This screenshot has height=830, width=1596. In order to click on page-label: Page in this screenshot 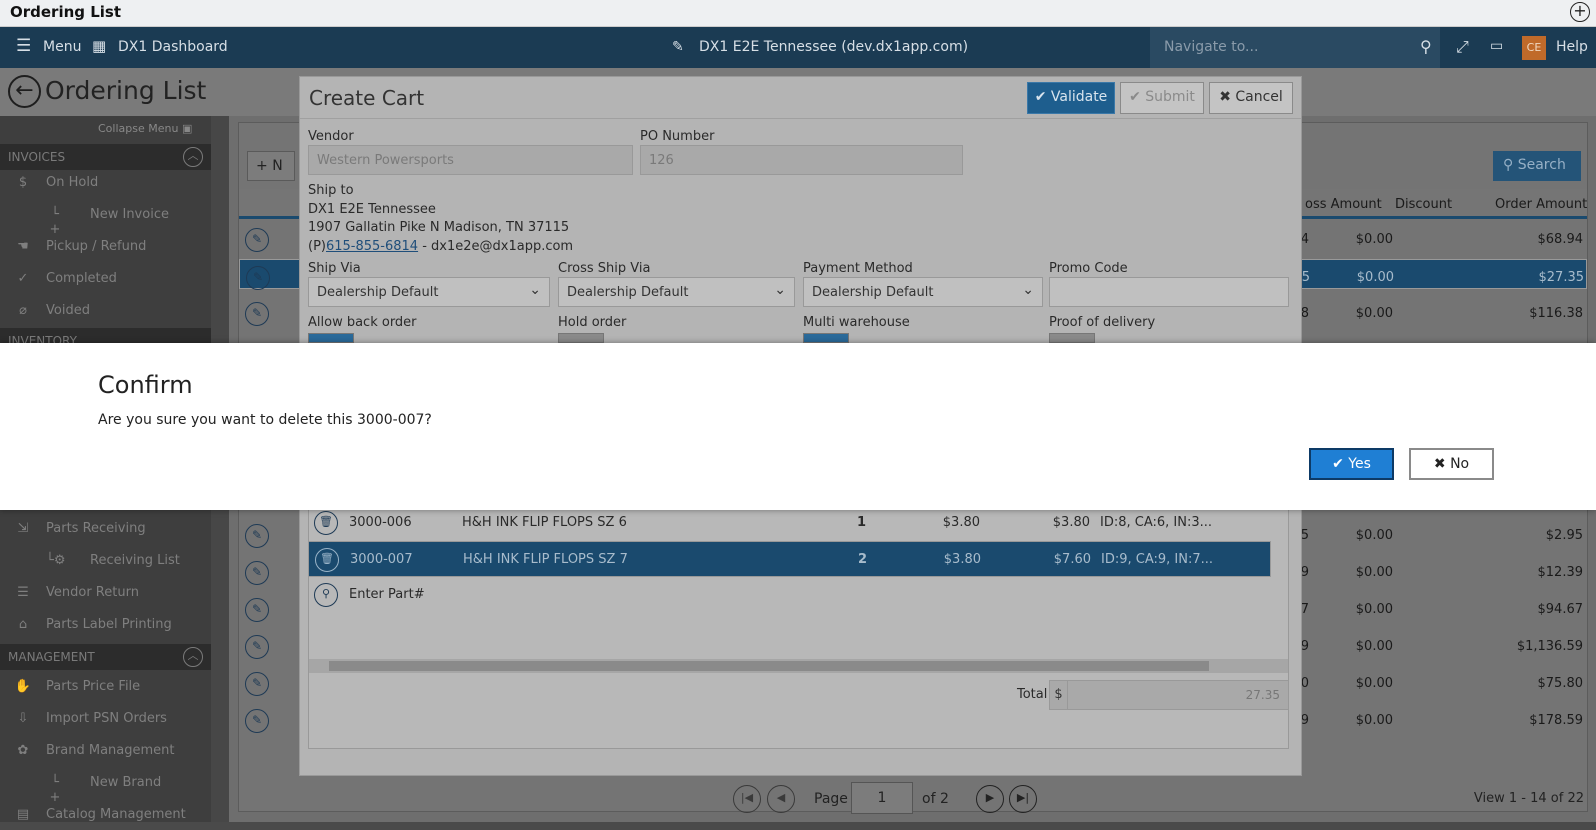, I will do `click(831, 799)`.